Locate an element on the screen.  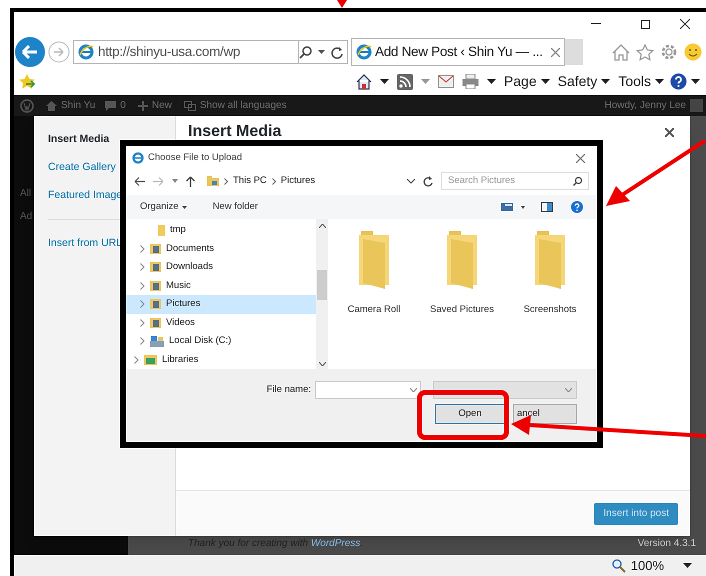
folder-name: Camera Roll is located at coordinates (374, 310).